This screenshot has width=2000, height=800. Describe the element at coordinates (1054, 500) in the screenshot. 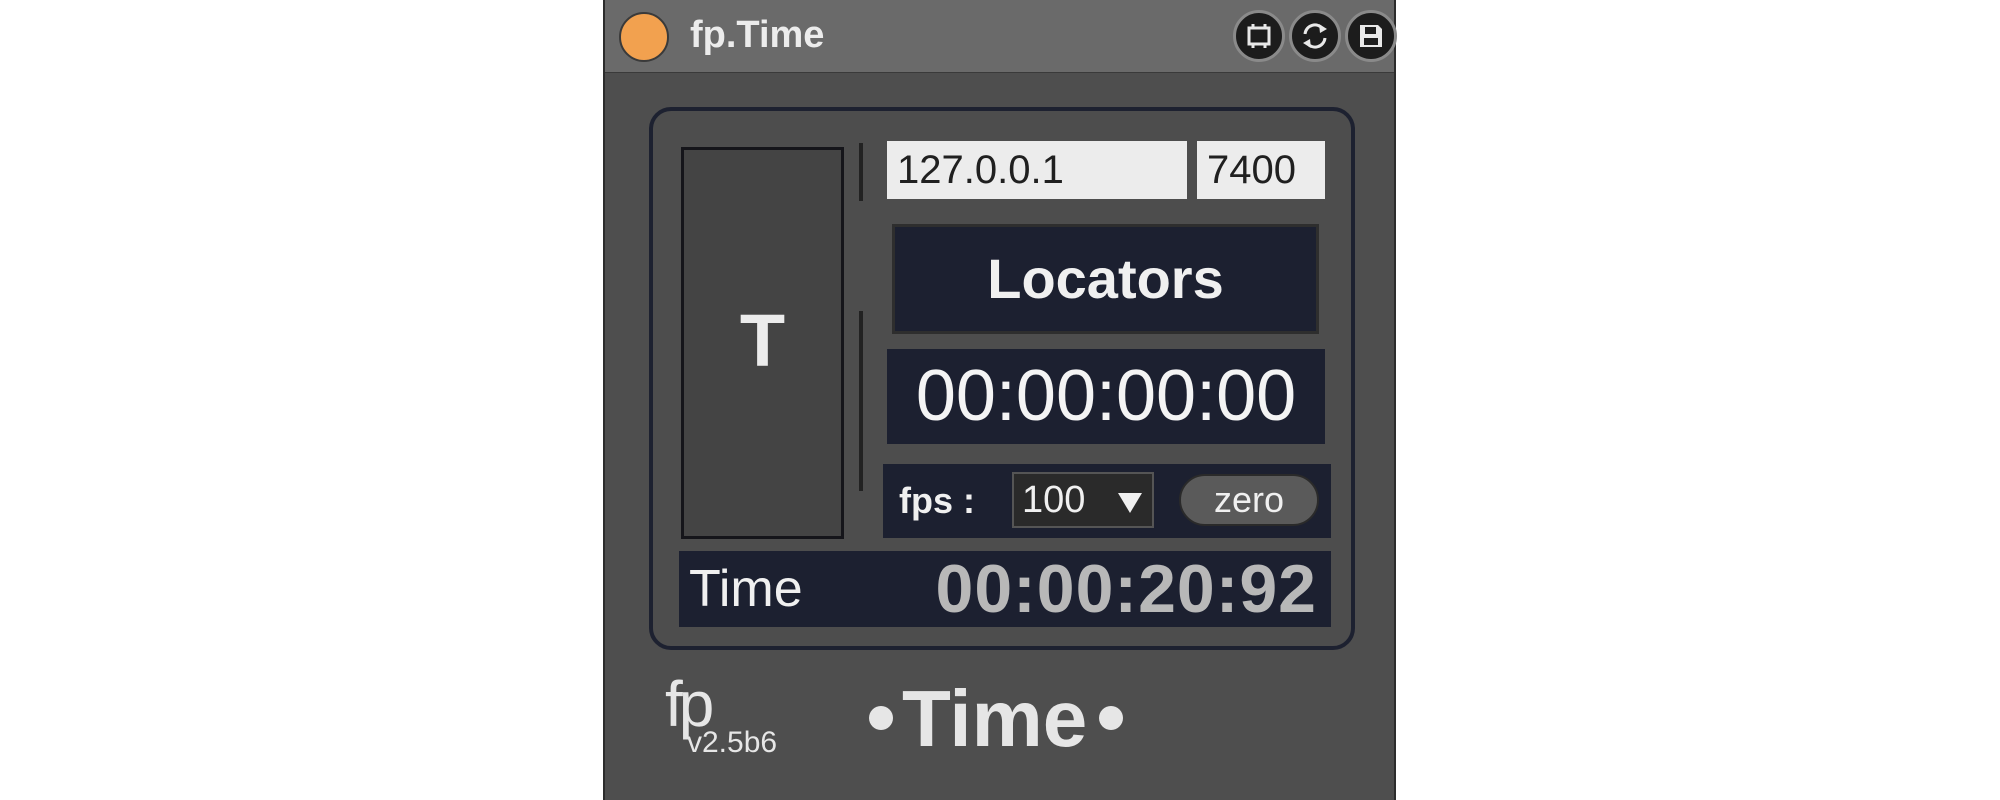

I see `fps-value: 100` at that location.